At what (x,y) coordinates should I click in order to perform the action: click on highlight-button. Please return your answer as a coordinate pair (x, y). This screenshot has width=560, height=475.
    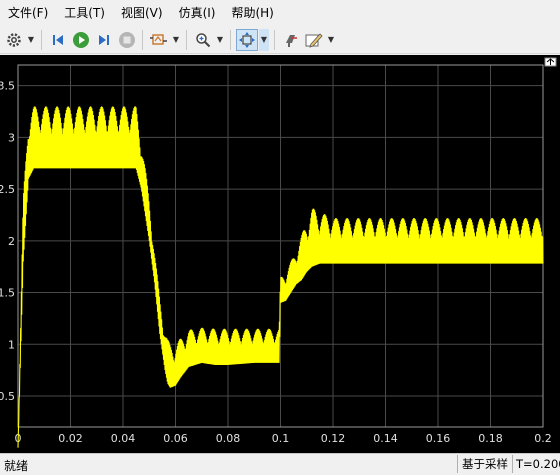
    Looking at the image, I should click on (291, 40).